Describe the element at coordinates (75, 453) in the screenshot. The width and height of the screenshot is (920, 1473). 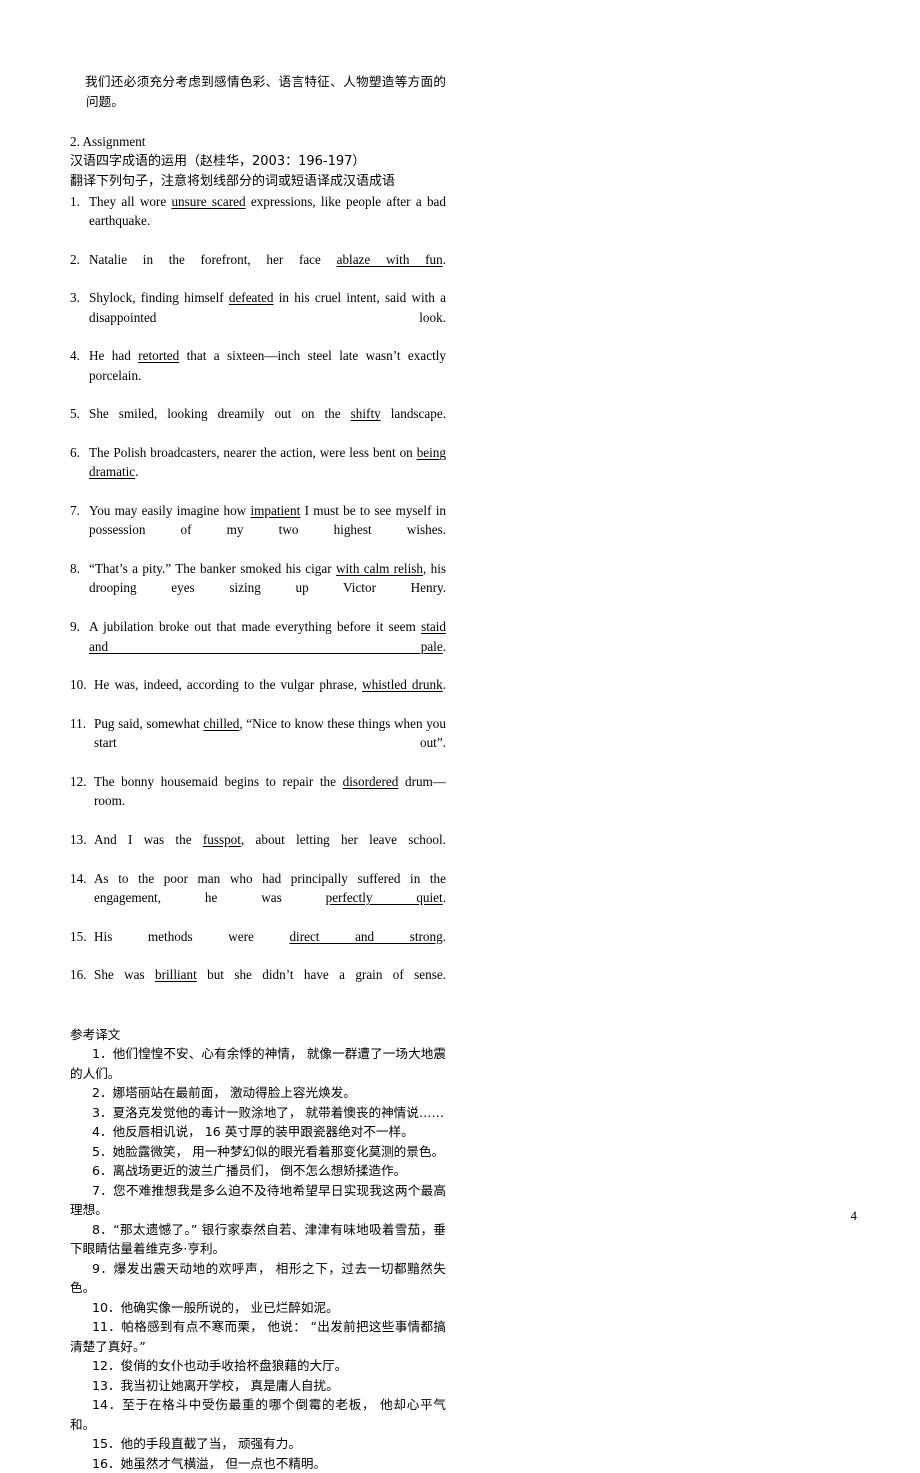
I see `exercise-item-number: 6.` at that location.